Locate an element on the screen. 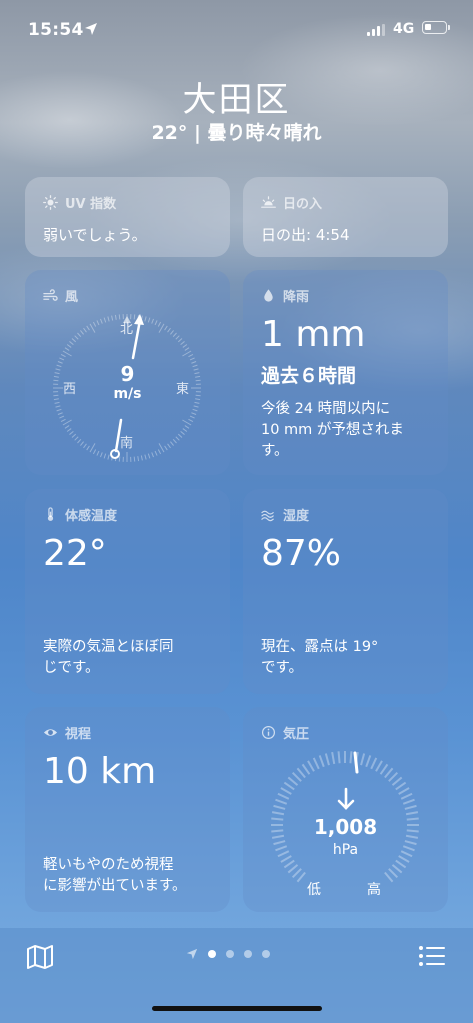 This screenshot has width=473, height=1023. feels-like-header: 体感温度 is located at coordinates (80, 514).